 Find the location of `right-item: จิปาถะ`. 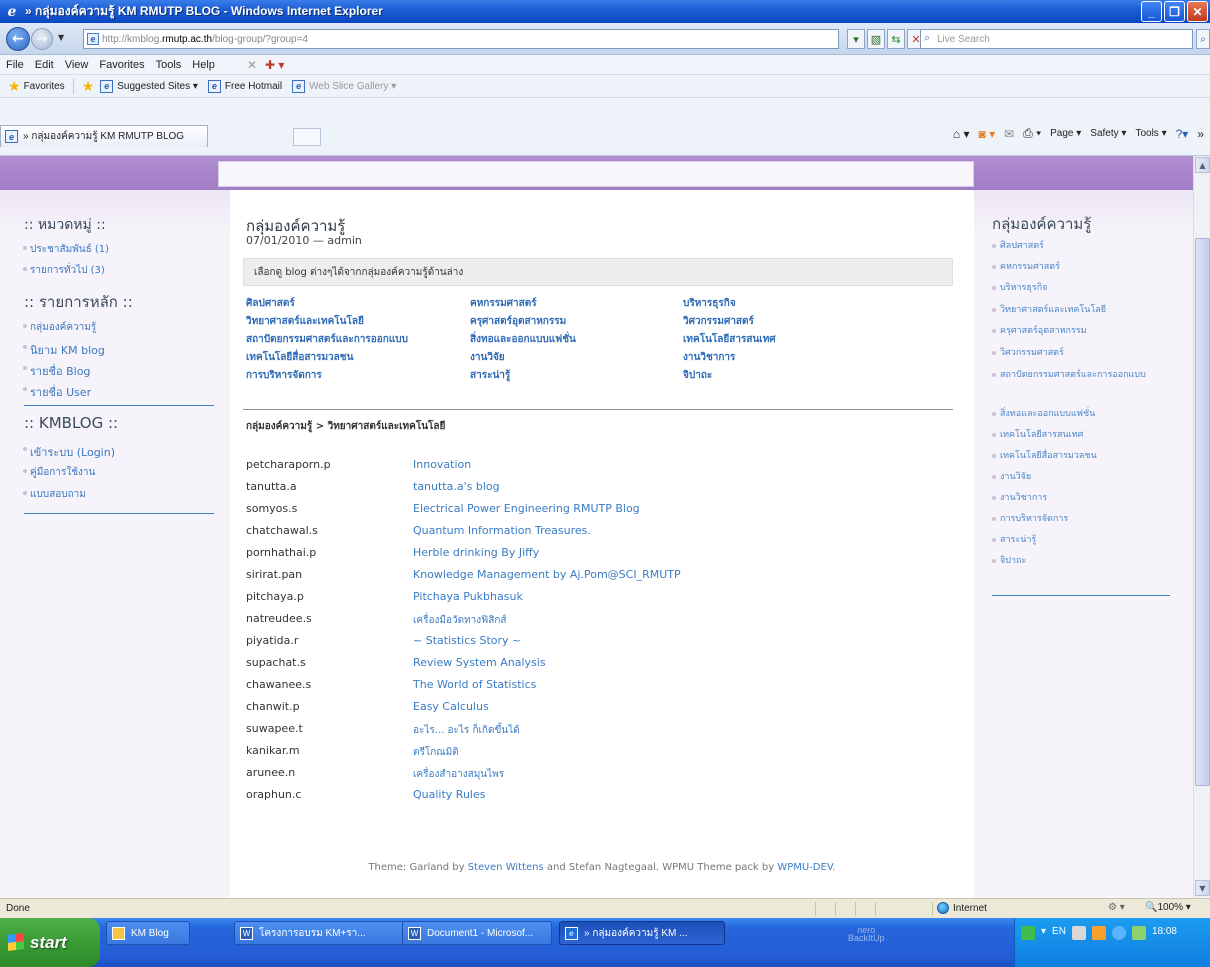

right-item: จิปาถะ is located at coordinates (1087, 561).